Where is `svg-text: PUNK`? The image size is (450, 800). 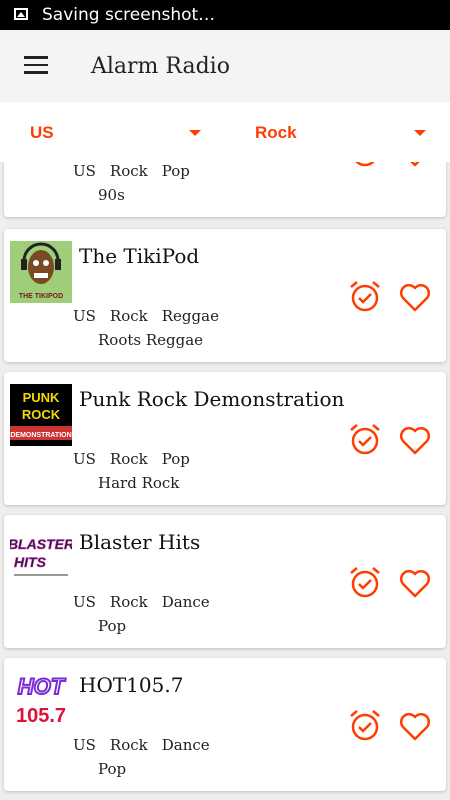 svg-text: PUNK is located at coordinates (41, 397).